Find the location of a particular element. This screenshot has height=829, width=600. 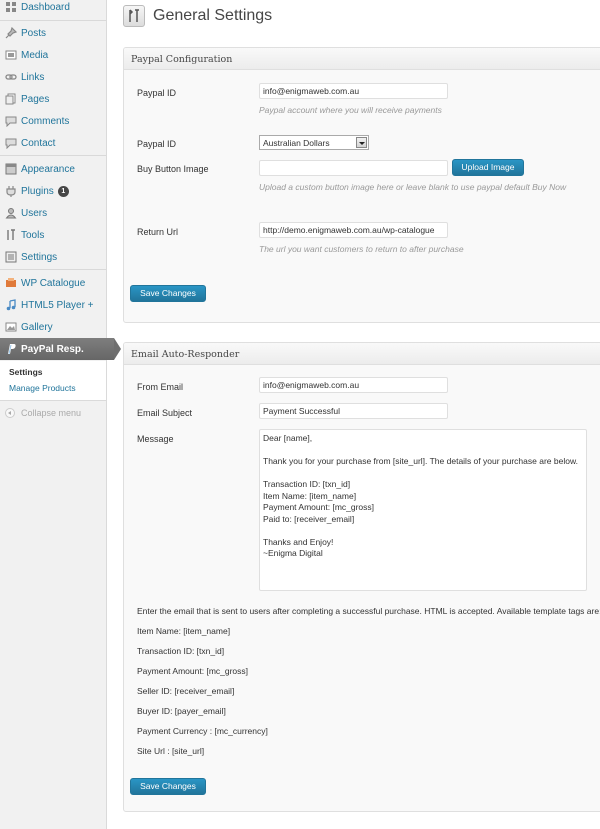

email-subject-input: Payment Successful is located at coordinates (353, 411).